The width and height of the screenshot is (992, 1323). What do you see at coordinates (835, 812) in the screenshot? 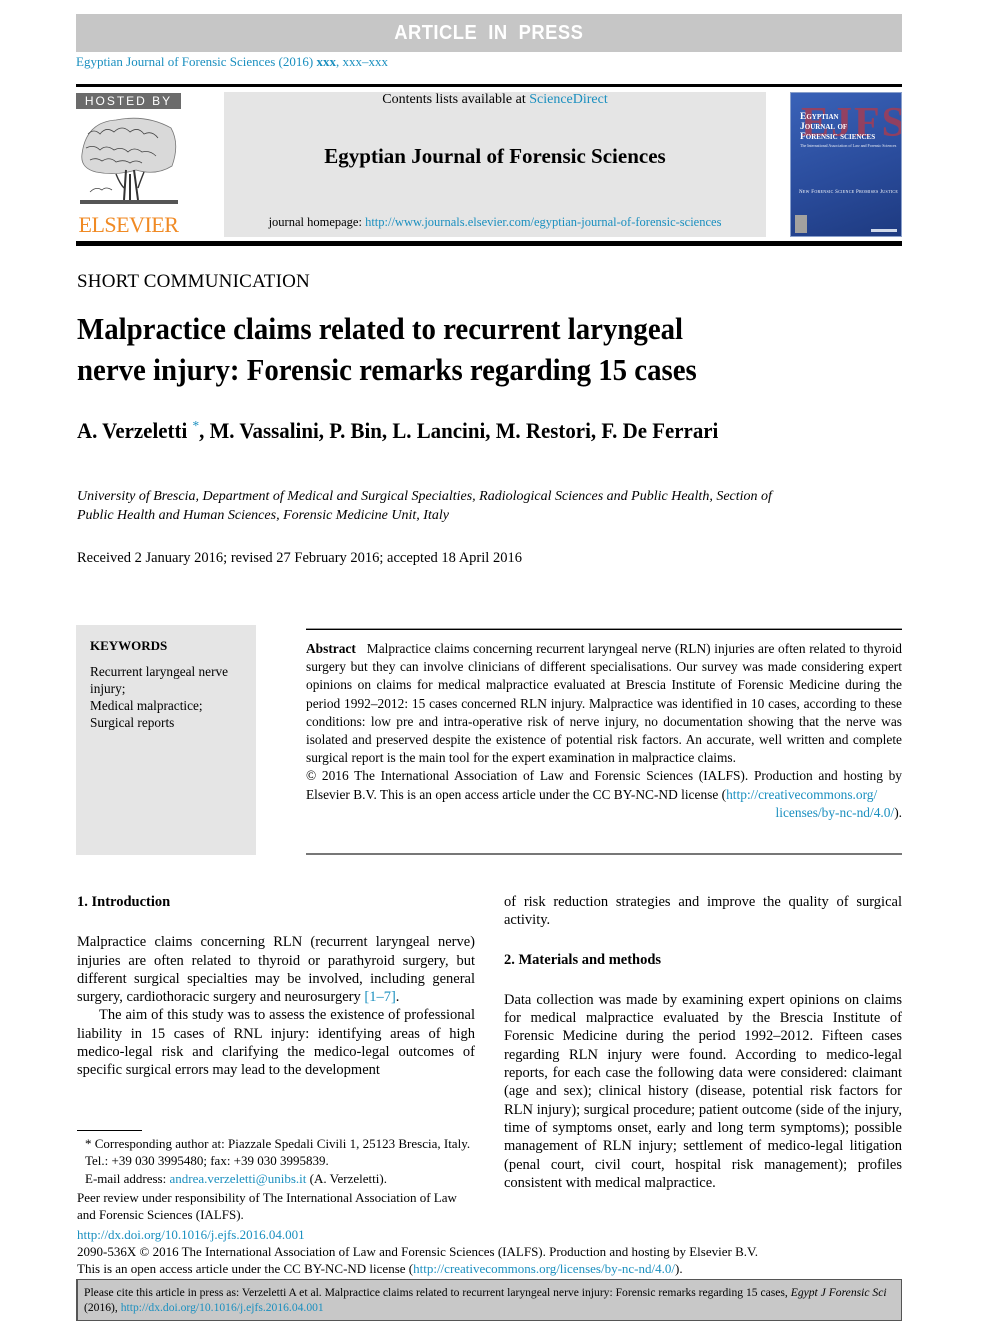
I see `license-link-cont: licenses/by-nc-nd/4.0/` at bounding box center [835, 812].